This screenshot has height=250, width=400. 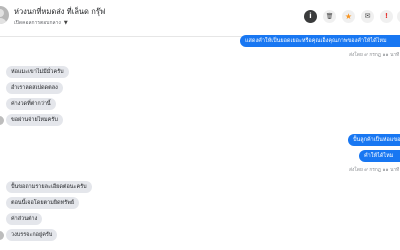 I want to click on star-icon: ★, so click(x=348, y=16).